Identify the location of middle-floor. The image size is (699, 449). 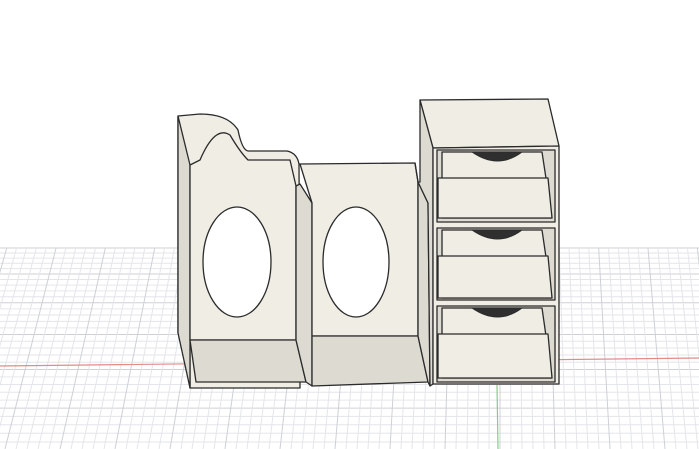
(370, 361).